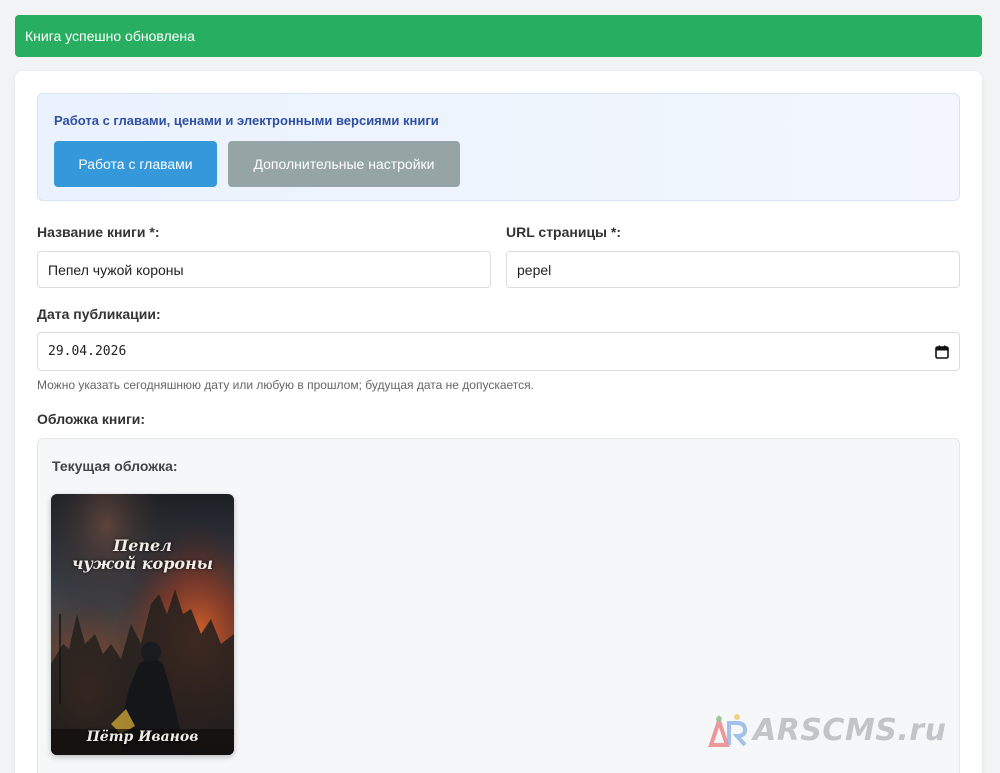 The width and height of the screenshot is (1000, 773). Describe the element at coordinates (564, 232) in the screenshot. I see `page-url-label: URL страницы *:` at that location.